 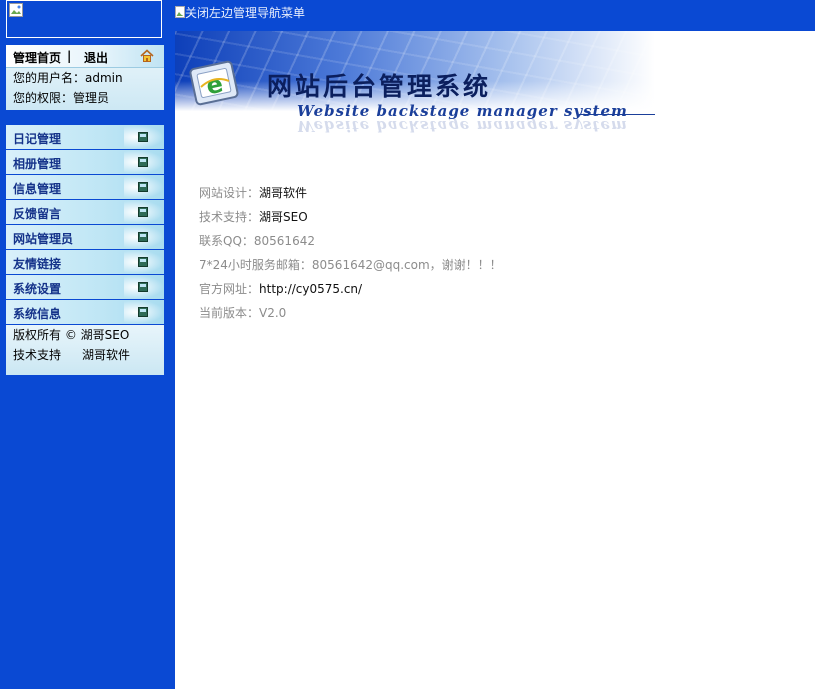 What do you see at coordinates (243, 313) in the screenshot?
I see `version-text: 当前版本：V2.0` at bounding box center [243, 313].